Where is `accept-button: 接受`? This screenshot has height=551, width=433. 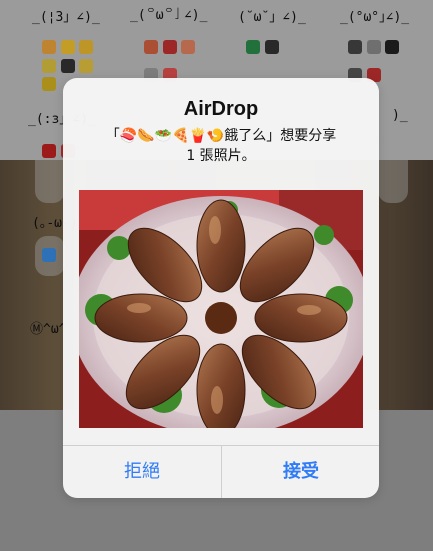
accept-button: 接受 is located at coordinates (300, 472).